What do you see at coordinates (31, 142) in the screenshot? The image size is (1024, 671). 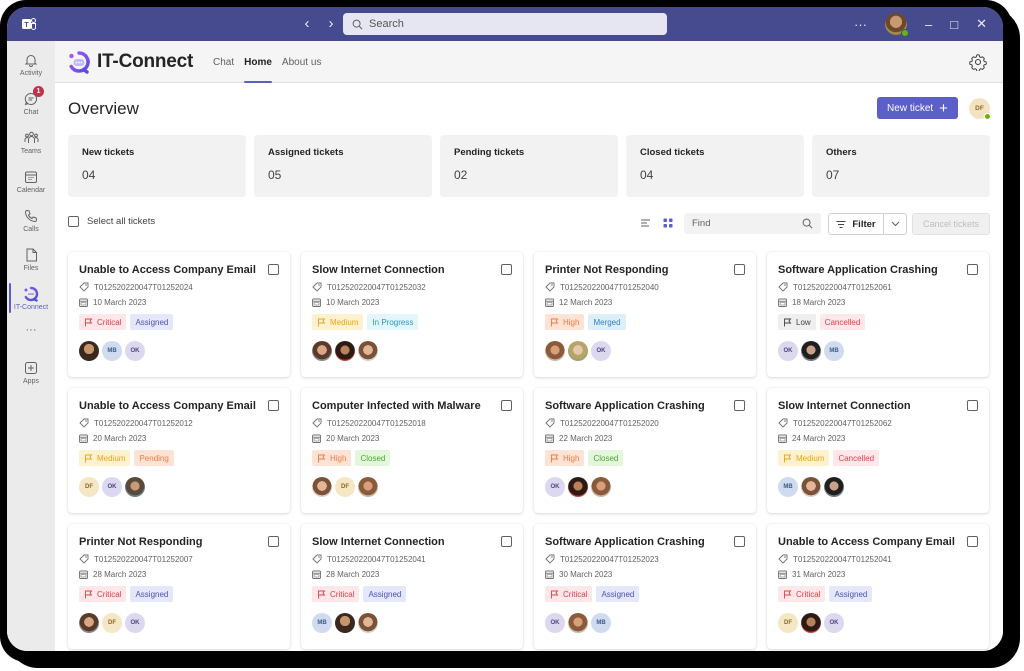 I see `rail-item-teams: Teams` at bounding box center [31, 142].